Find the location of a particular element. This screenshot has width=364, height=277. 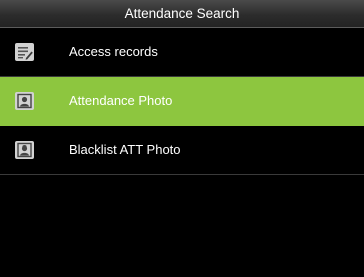

menu-item-label: Blacklist ATT Photo is located at coordinates (125, 149).